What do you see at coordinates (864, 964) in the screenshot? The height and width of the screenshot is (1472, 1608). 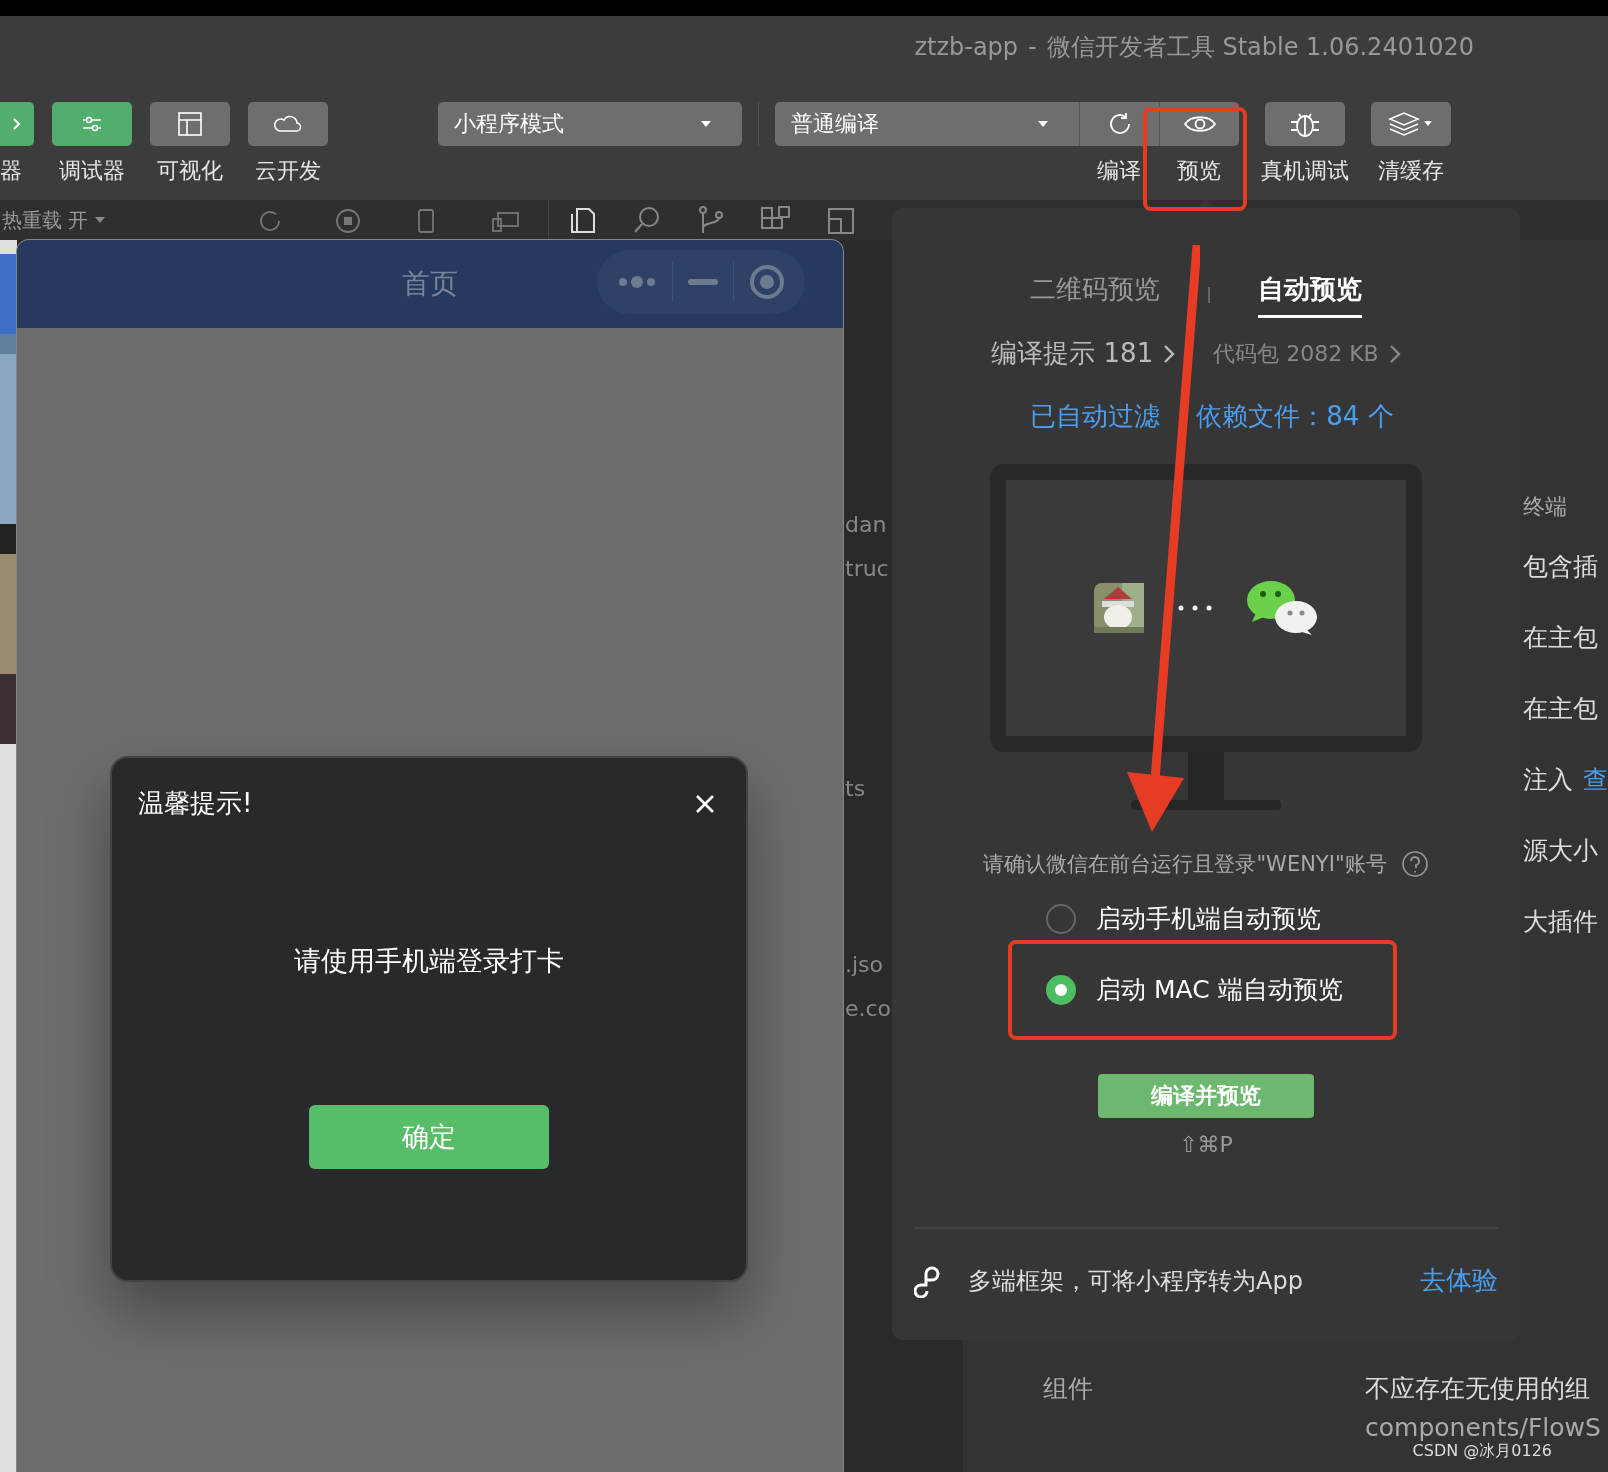 I see `code-fragment: .jso` at bounding box center [864, 964].